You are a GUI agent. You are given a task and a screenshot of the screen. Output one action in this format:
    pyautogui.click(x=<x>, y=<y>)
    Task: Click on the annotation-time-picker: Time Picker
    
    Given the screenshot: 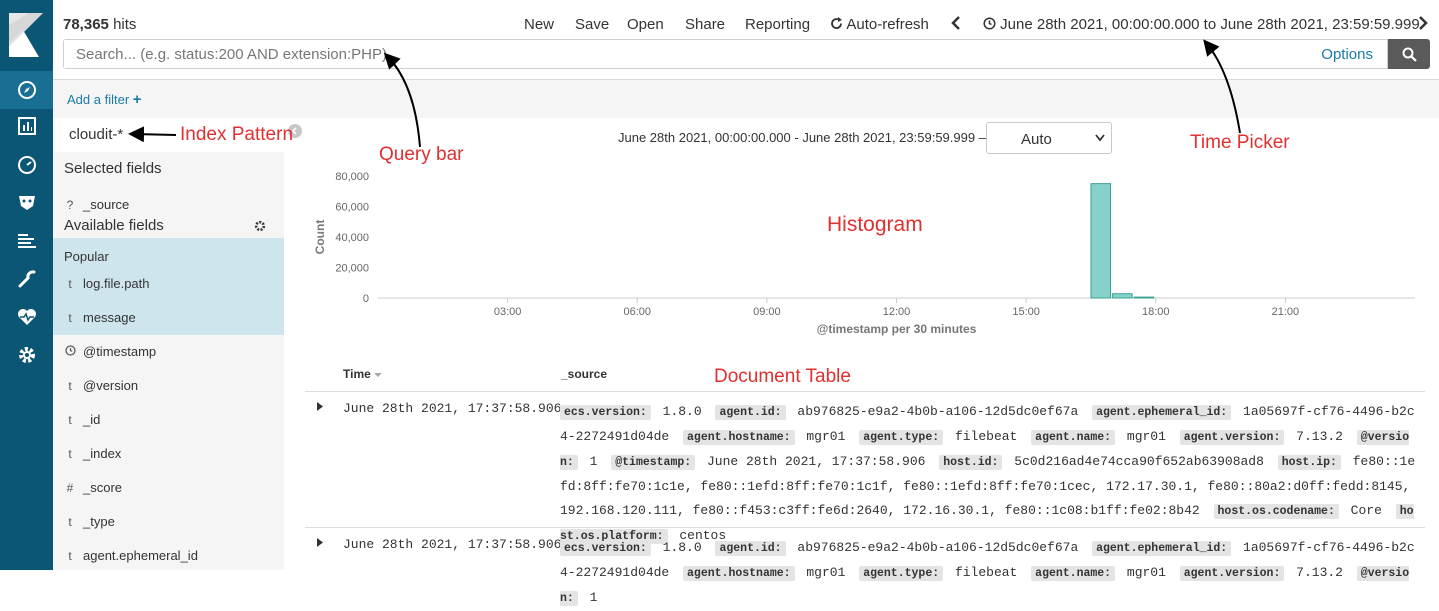 What is the action you would take?
    pyautogui.click(x=1240, y=142)
    